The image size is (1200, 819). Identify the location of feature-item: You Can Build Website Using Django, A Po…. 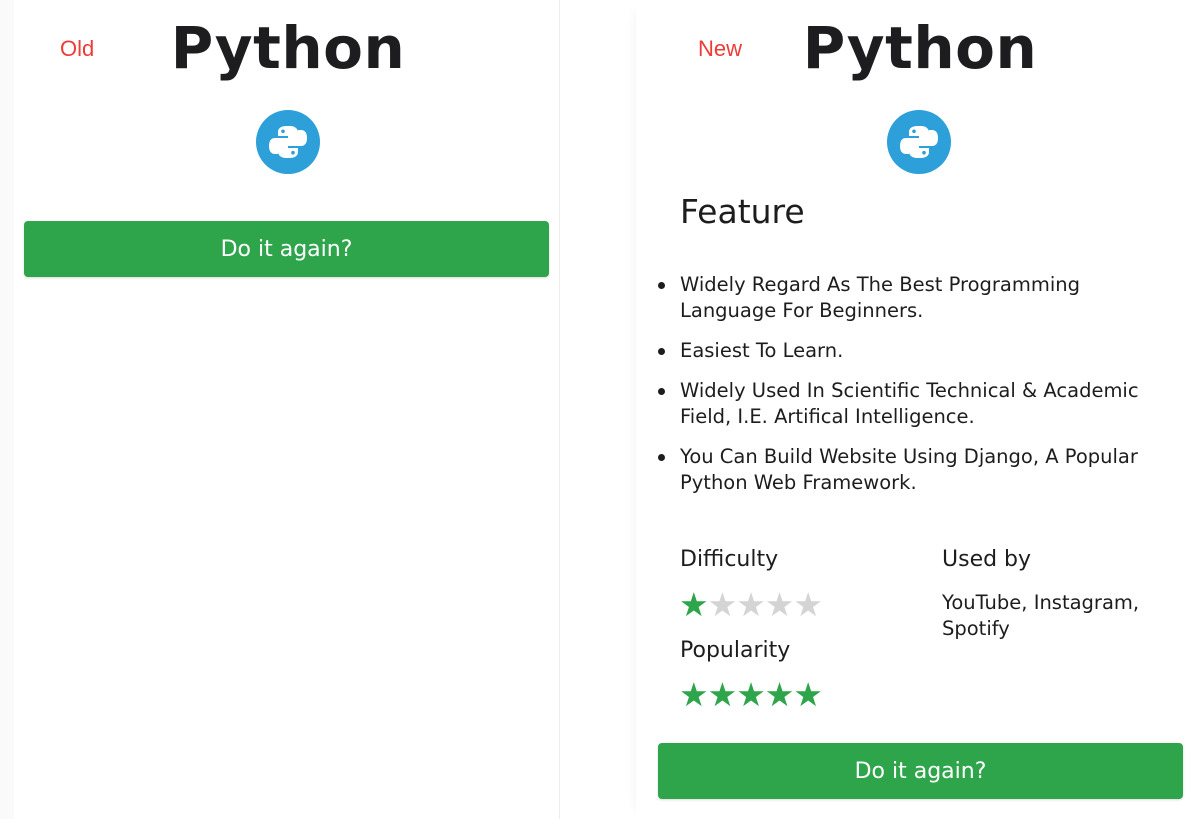
(919, 470).